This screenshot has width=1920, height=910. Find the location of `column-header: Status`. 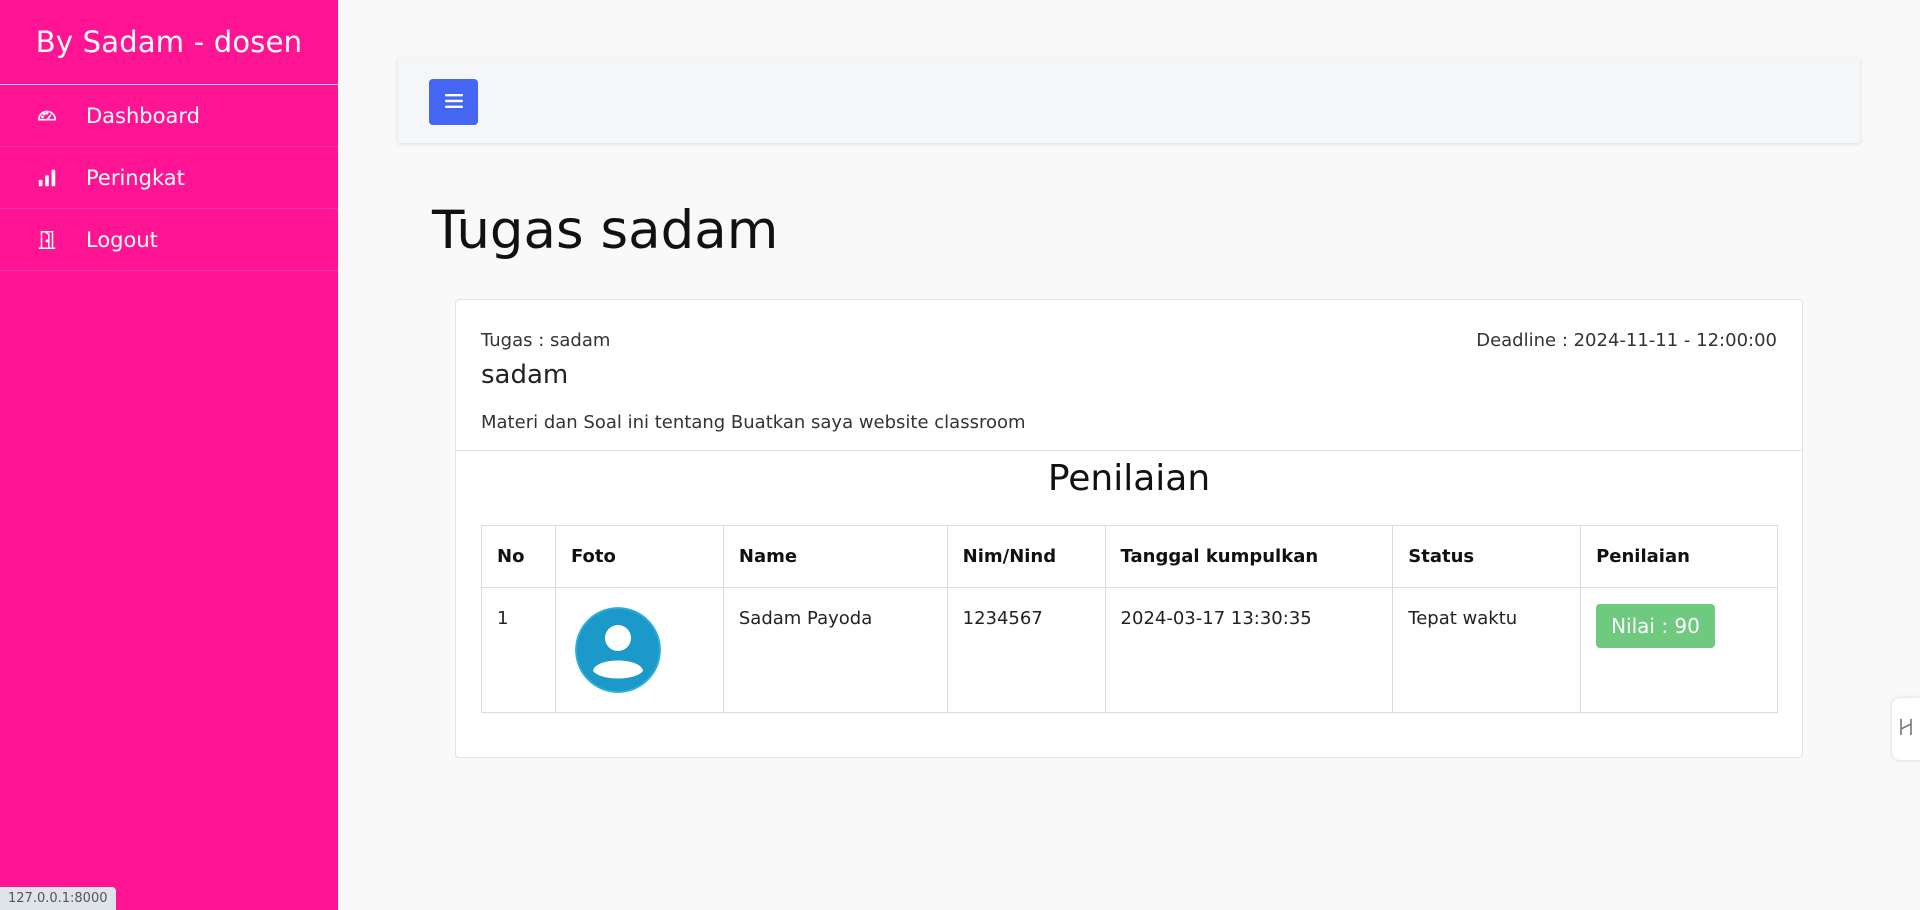

column-header: Status is located at coordinates (1487, 556).